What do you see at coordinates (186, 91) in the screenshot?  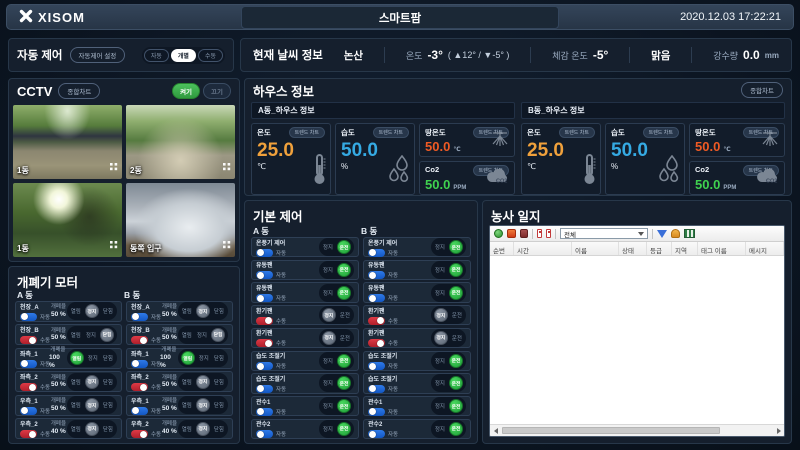 I see `cctv-on-button: 켜기` at bounding box center [186, 91].